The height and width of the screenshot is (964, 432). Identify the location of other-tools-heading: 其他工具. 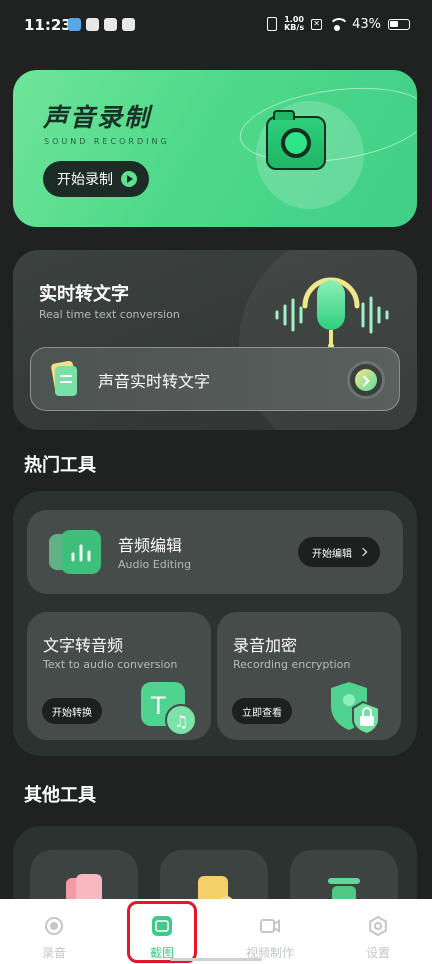
(60, 795).